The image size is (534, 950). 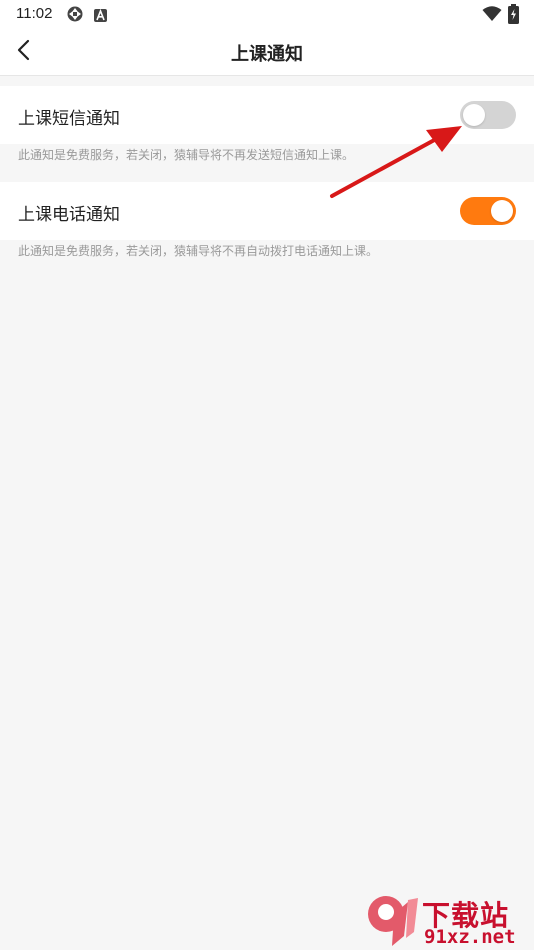 I want to click on a-letter-icon, so click(x=100, y=16).